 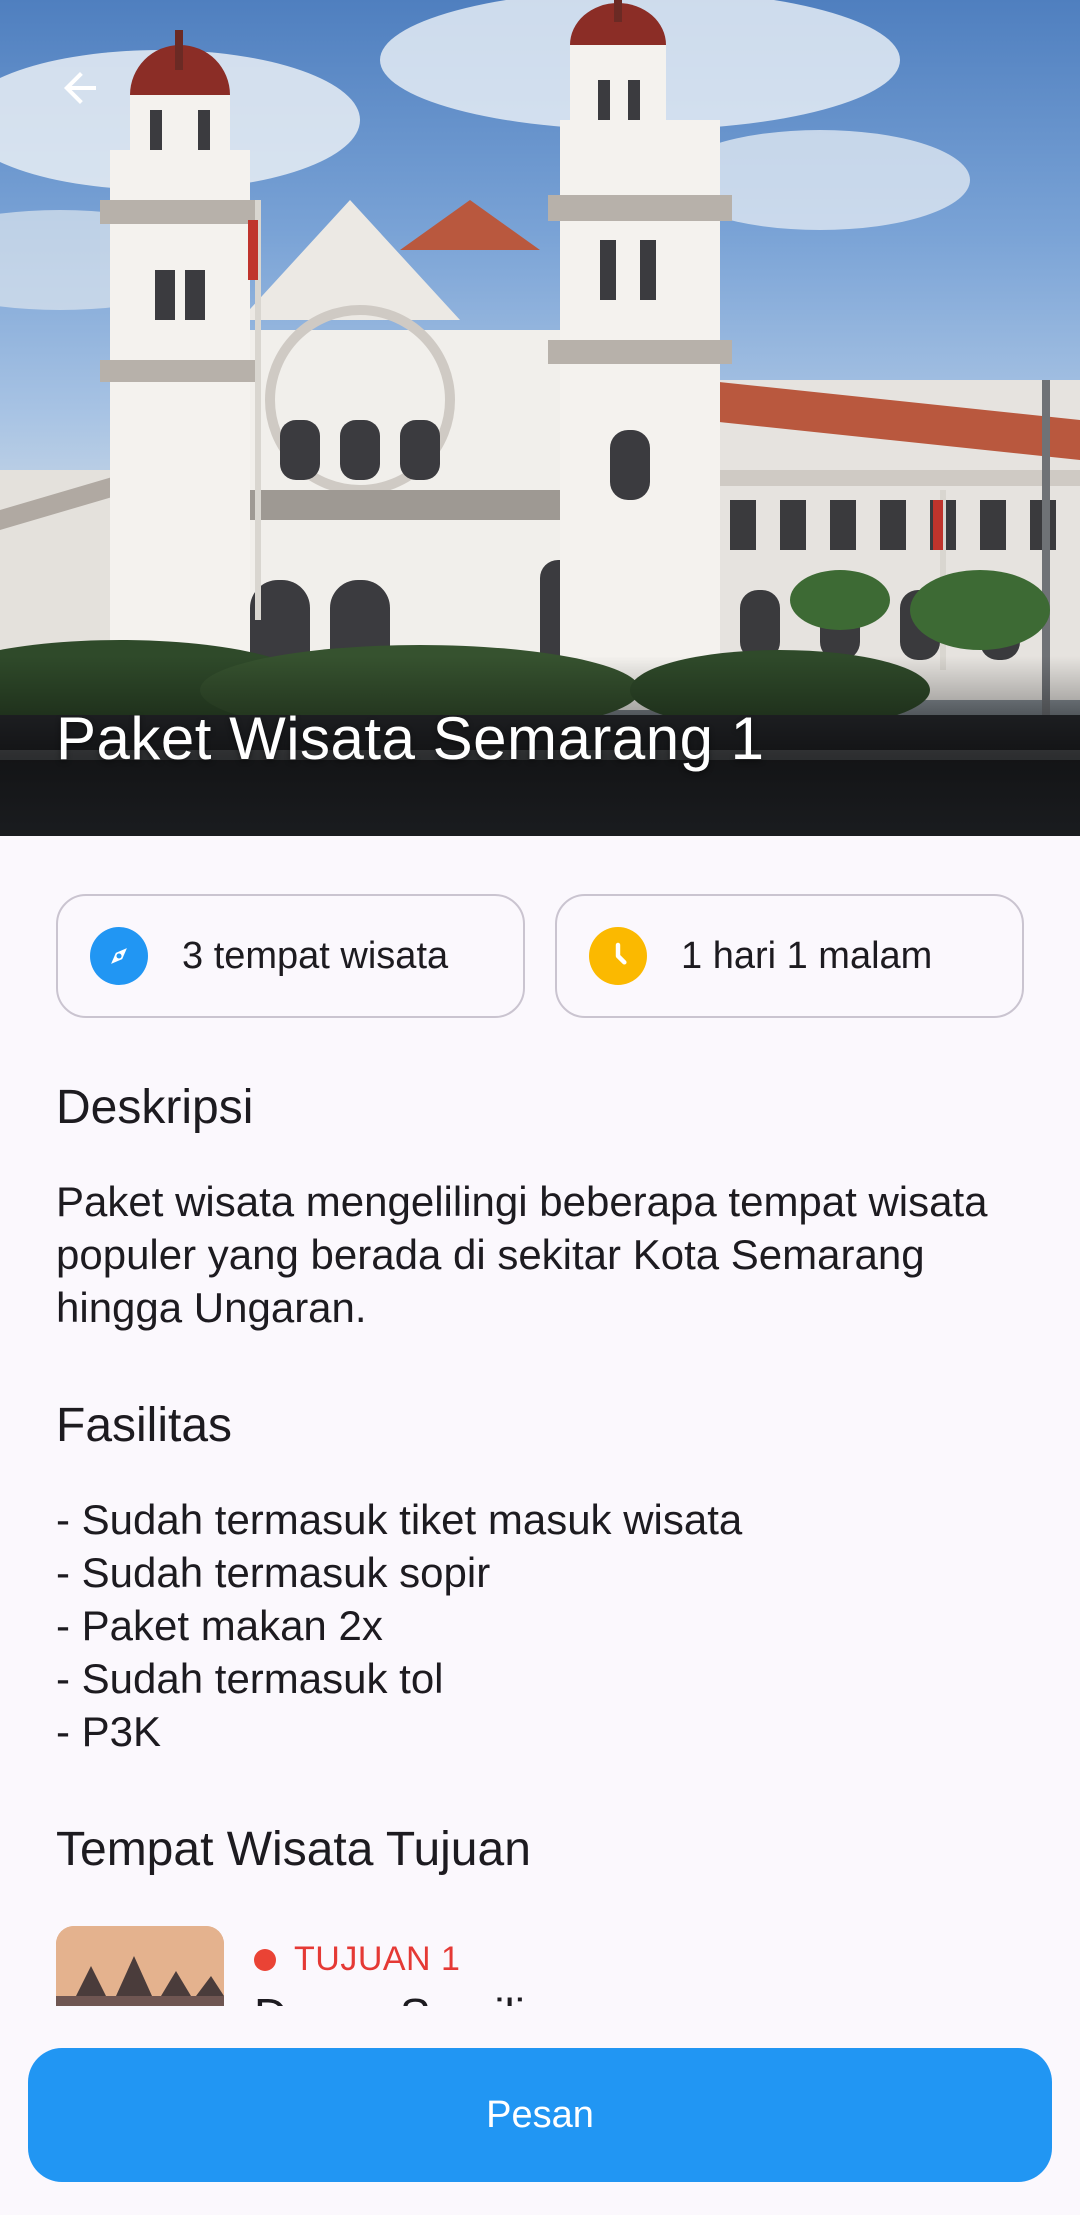 I want to click on page-title: Paket Wisata Semarang 1, so click(x=410, y=738).